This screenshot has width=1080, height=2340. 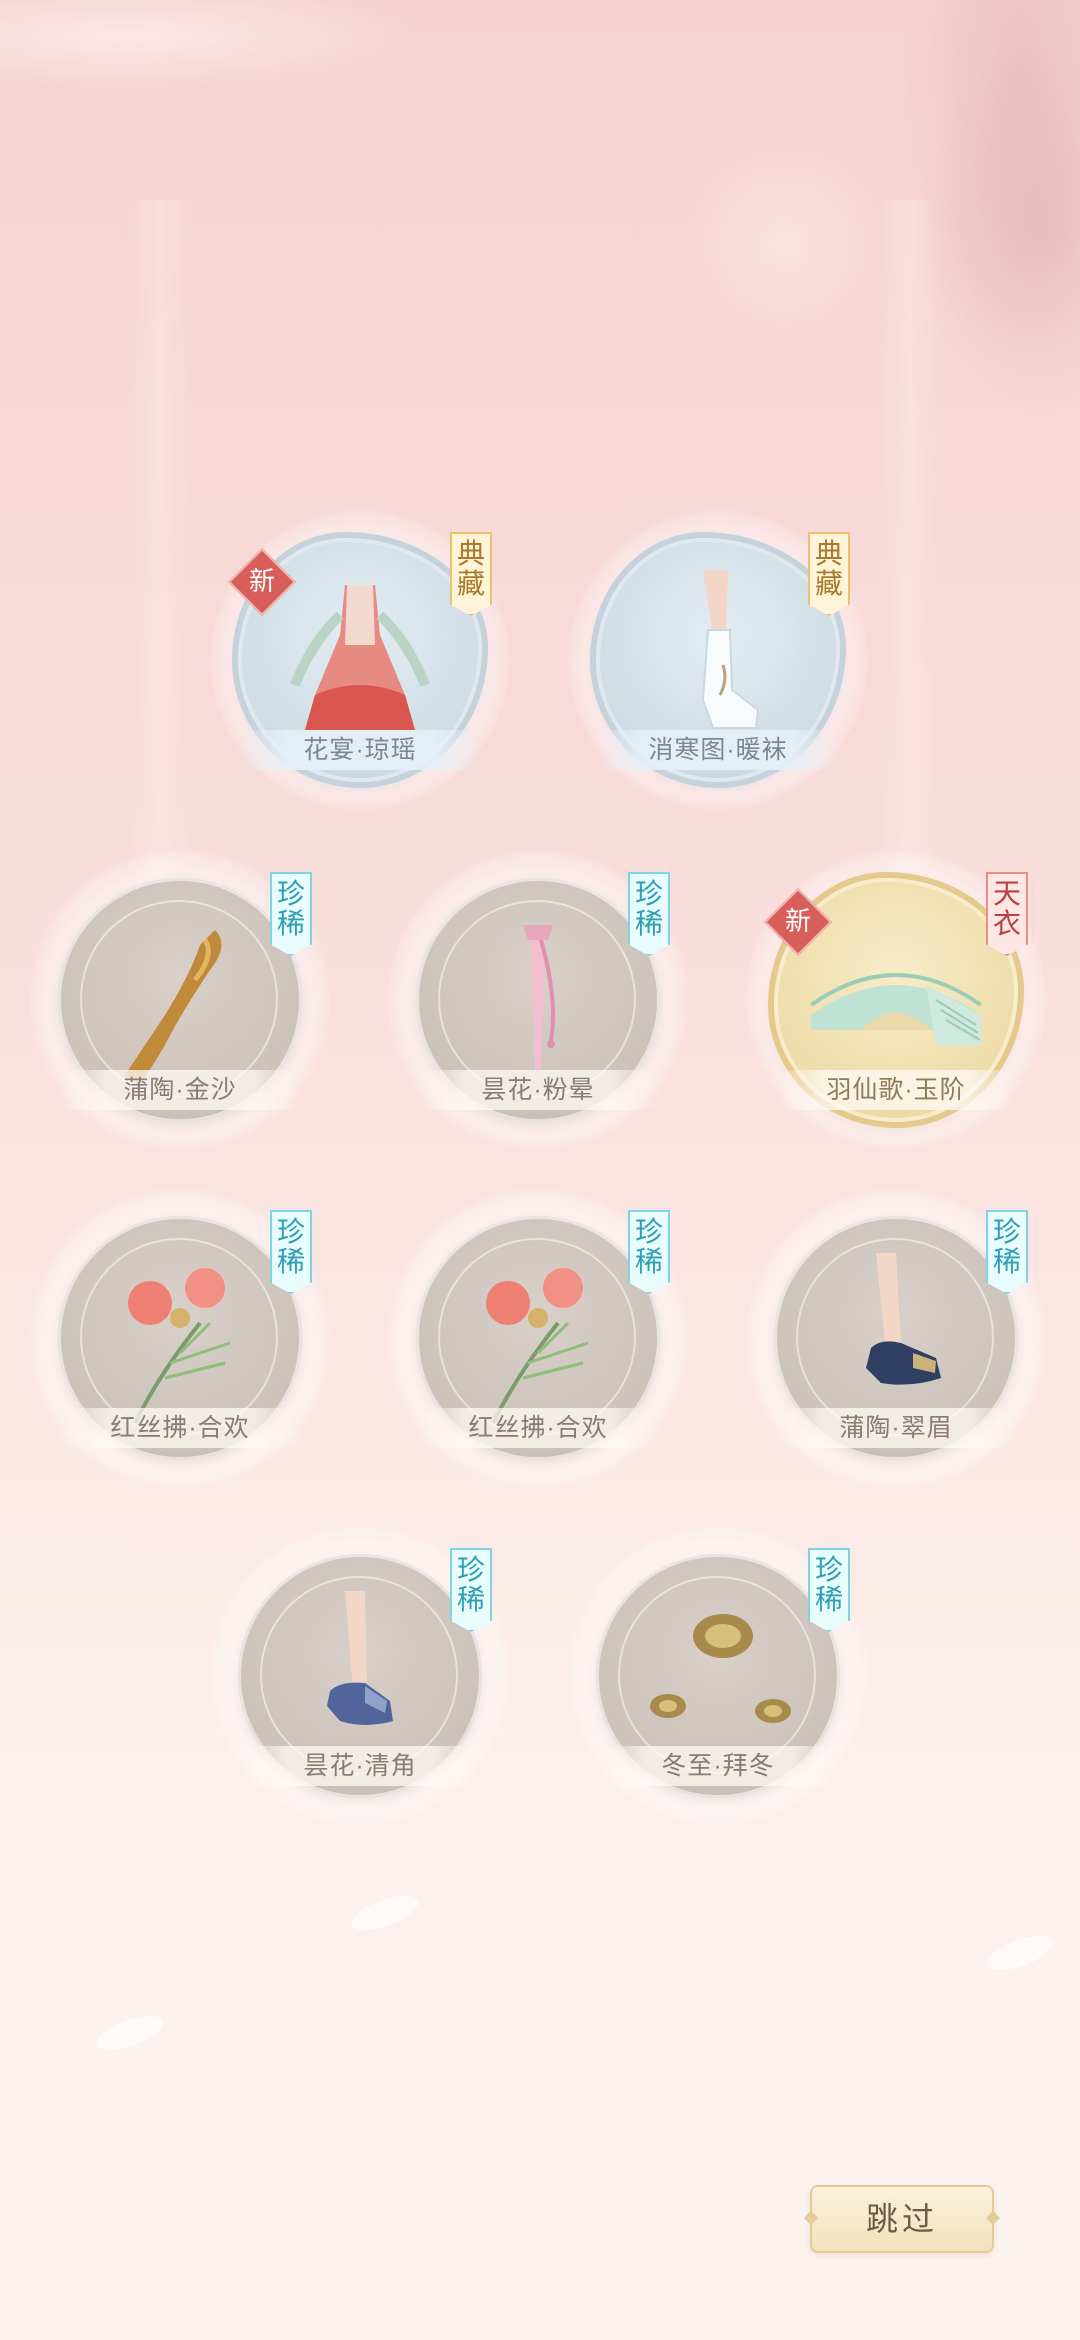 I want to click on reward-item: 蒲陶·金沙 珍稀, so click(x=180, y=1000).